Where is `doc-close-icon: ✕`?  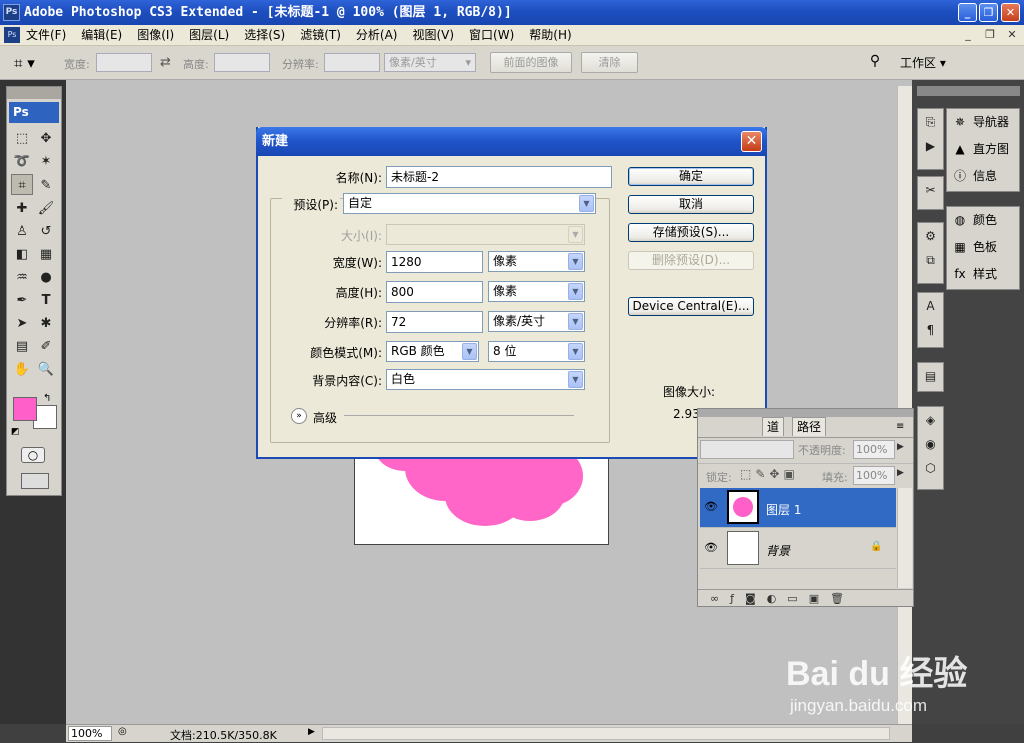 doc-close-icon: ✕ is located at coordinates (1012, 36).